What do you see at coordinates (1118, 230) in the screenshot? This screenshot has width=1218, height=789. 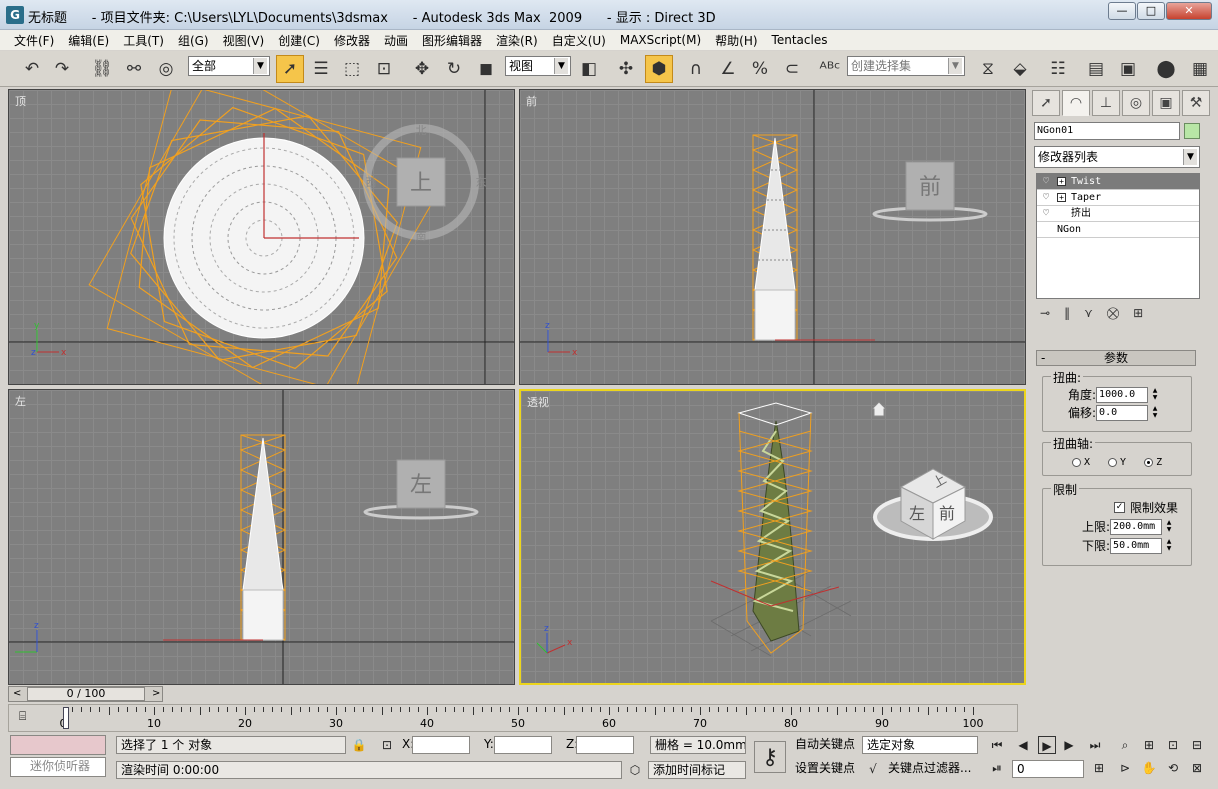 I see `stack-item-ngon: NGon` at bounding box center [1118, 230].